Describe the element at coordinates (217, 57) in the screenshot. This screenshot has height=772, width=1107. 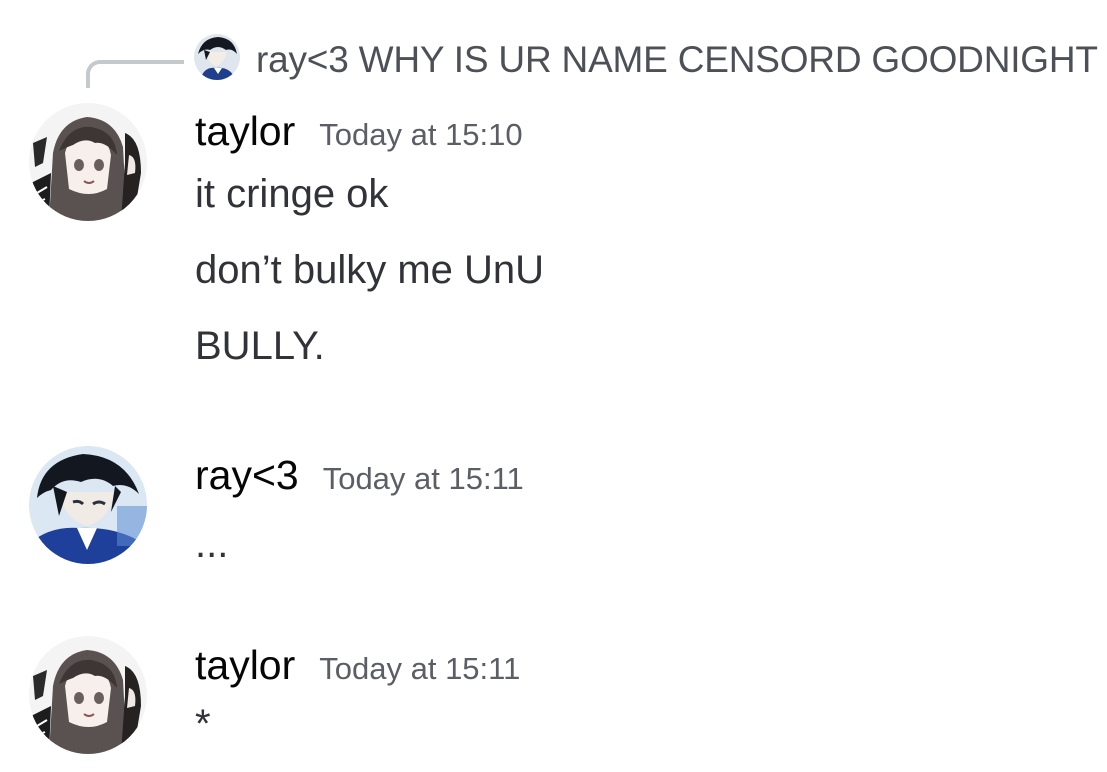
I see `reply-avatar-icon` at that location.